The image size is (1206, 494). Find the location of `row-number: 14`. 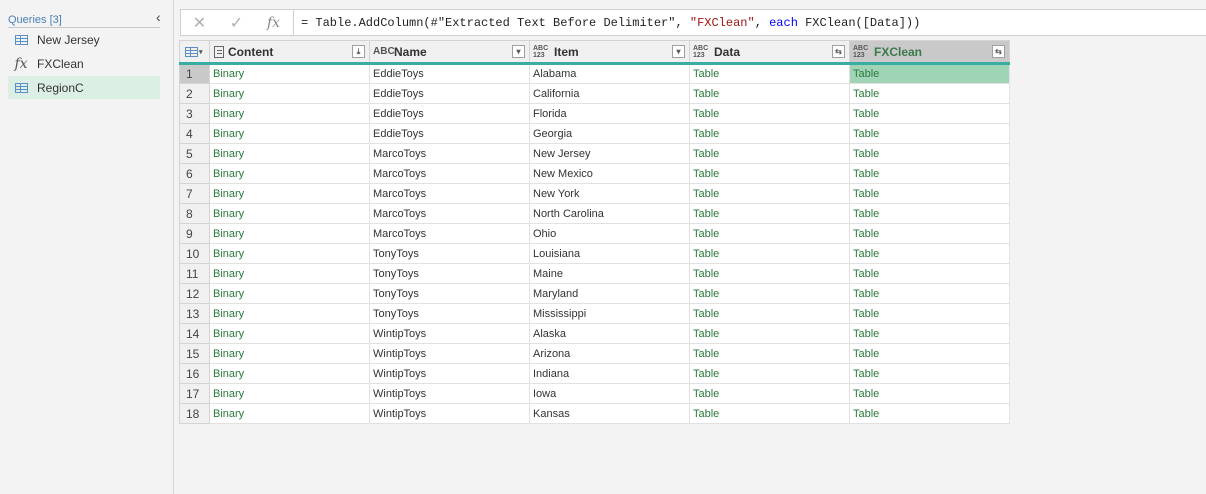

row-number: 14 is located at coordinates (194, 333).